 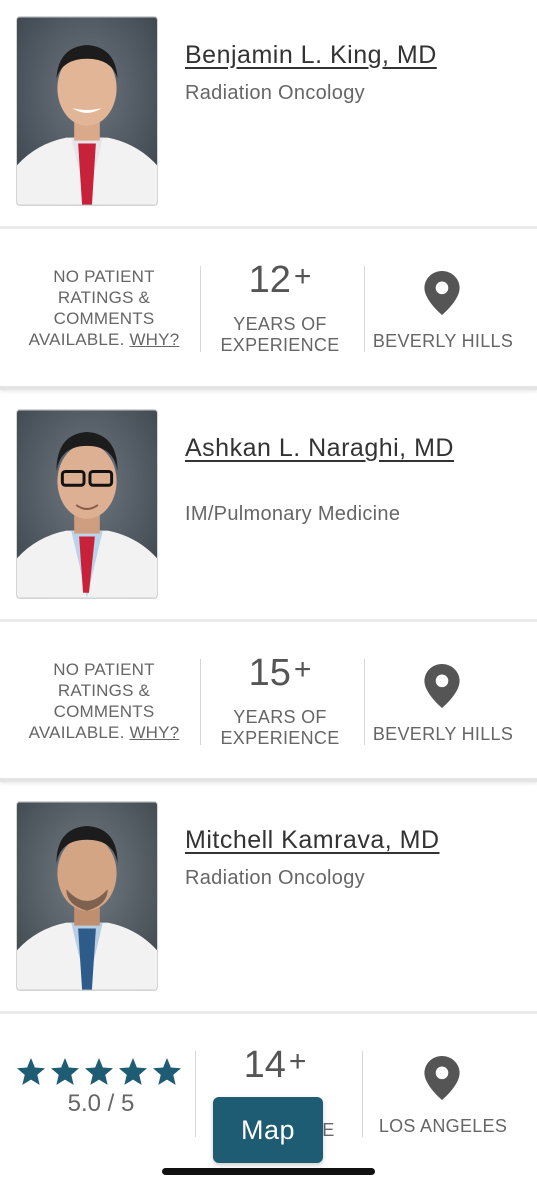 I want to click on years-experience-value: 14 +, so click(x=275, y=1065).